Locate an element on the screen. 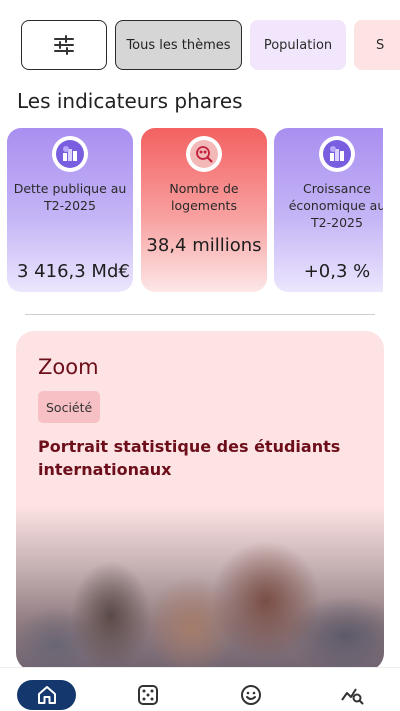 The height and width of the screenshot is (711, 400). indicator-value: +0,3 % is located at coordinates (337, 271).